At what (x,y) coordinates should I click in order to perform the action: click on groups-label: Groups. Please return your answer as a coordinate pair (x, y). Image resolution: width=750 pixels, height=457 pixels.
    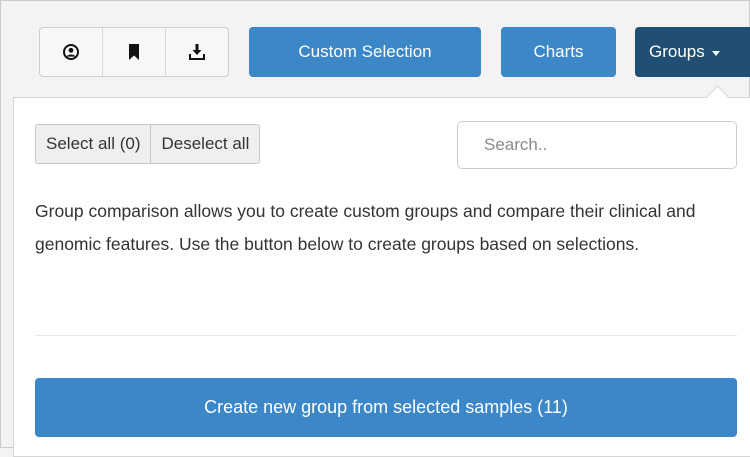
    Looking at the image, I should click on (677, 51).